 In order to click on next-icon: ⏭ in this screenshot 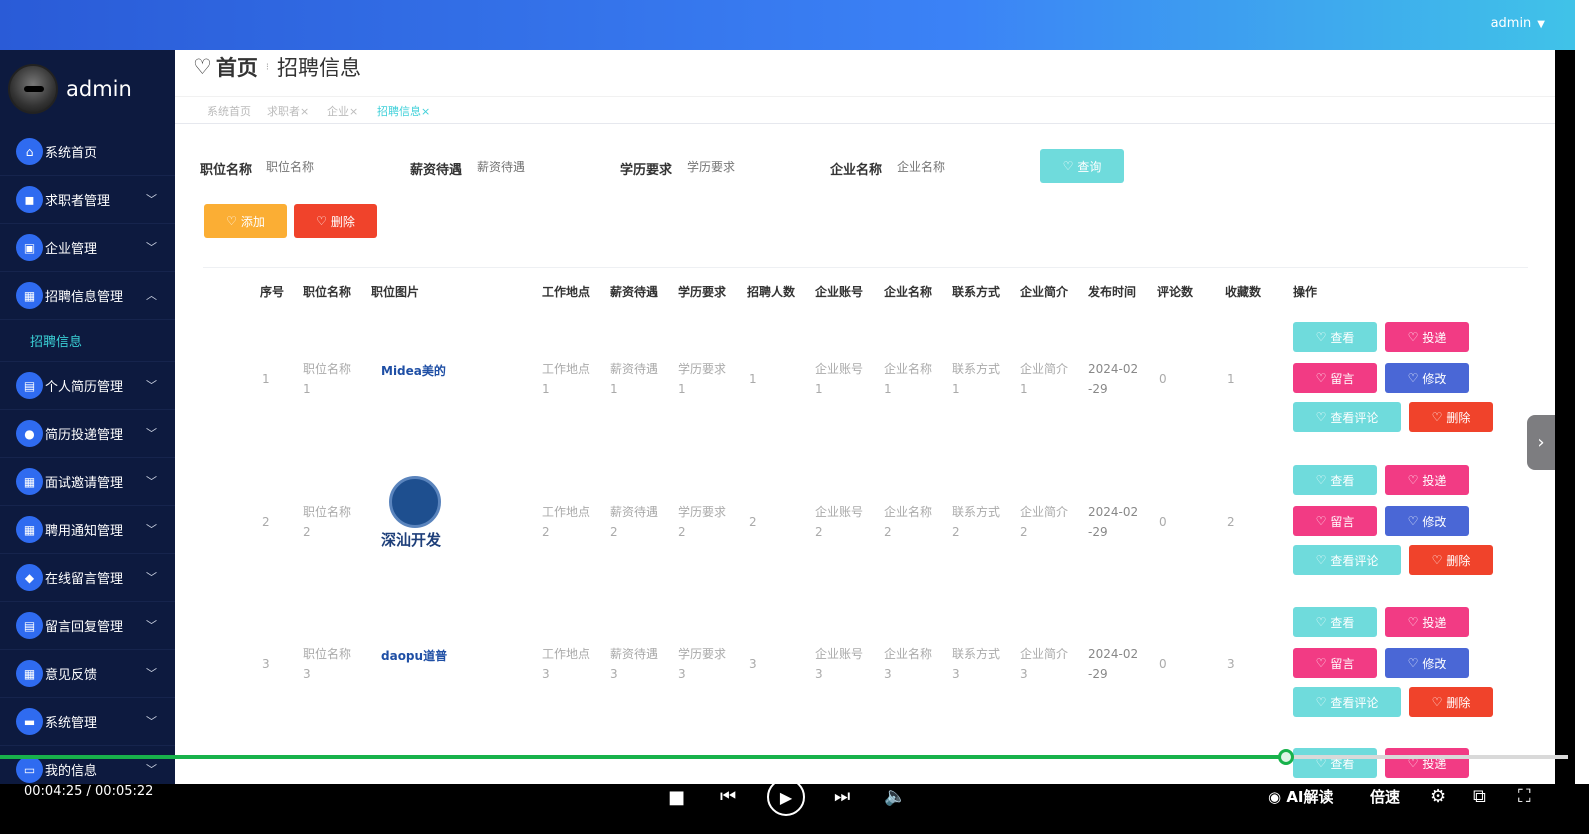, I will do `click(842, 796)`.